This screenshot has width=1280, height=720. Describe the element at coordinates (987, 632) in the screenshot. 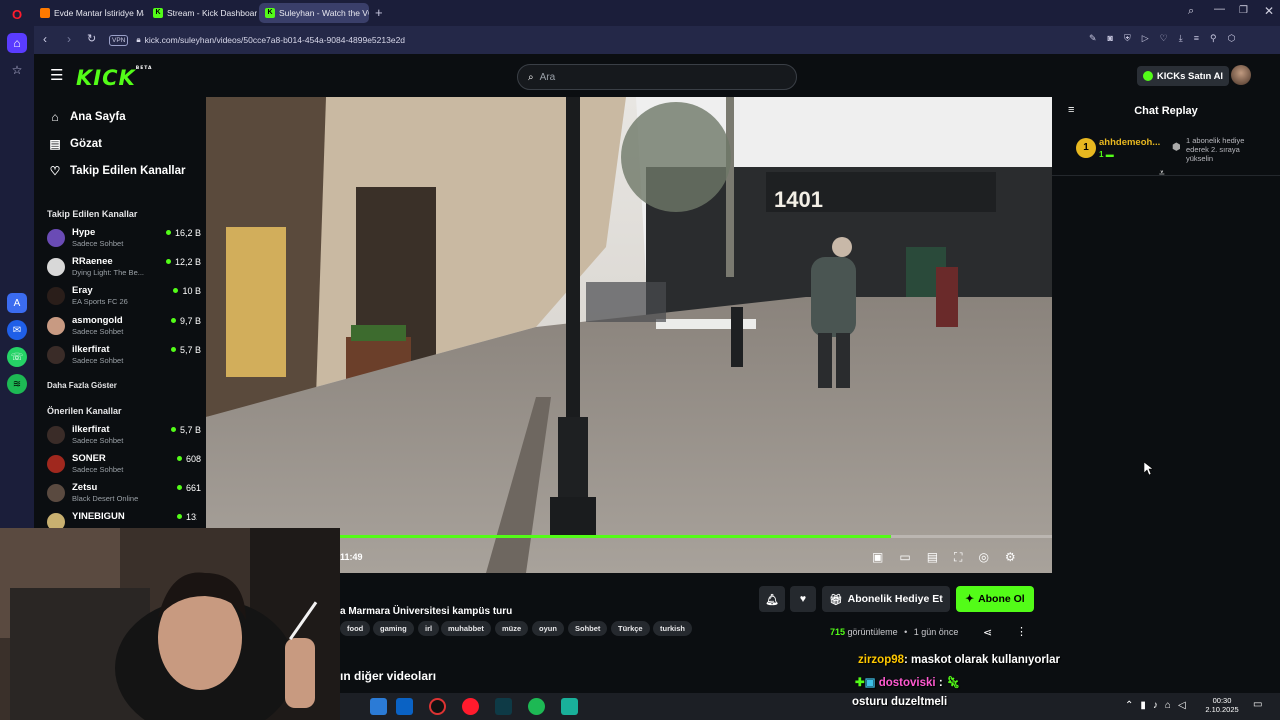

I see `share-icon: ⋖` at that location.